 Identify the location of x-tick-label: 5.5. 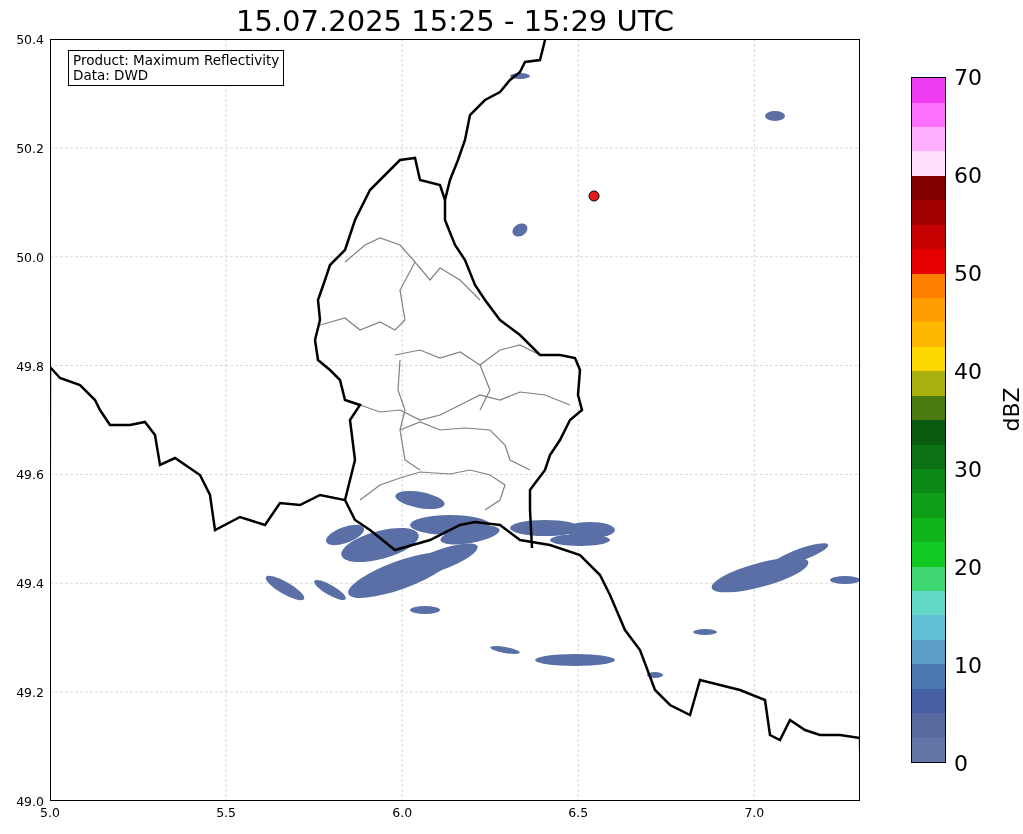
(226, 812).